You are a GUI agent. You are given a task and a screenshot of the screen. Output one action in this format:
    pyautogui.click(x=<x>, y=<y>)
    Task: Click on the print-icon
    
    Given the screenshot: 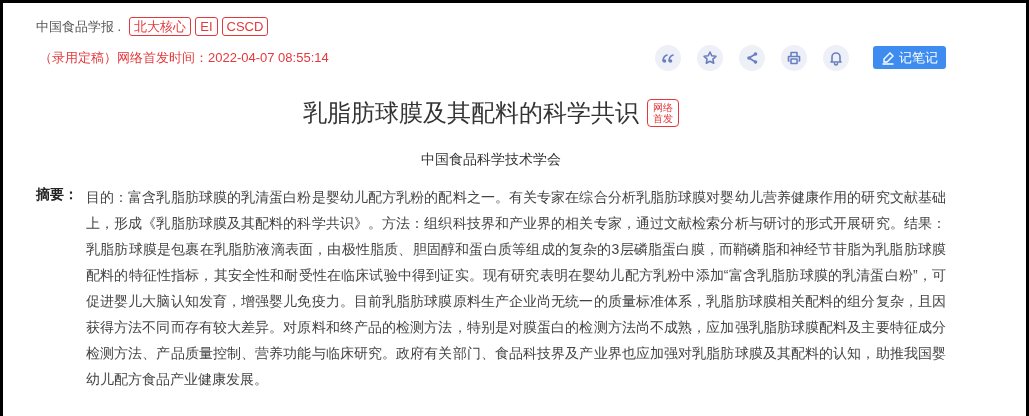 What is the action you would take?
    pyautogui.click(x=794, y=57)
    